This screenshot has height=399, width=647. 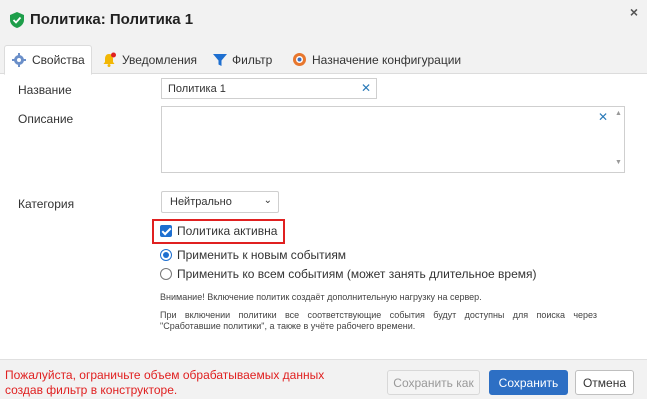 I want to click on chevron-down-icon: ⌄, so click(x=267, y=200).